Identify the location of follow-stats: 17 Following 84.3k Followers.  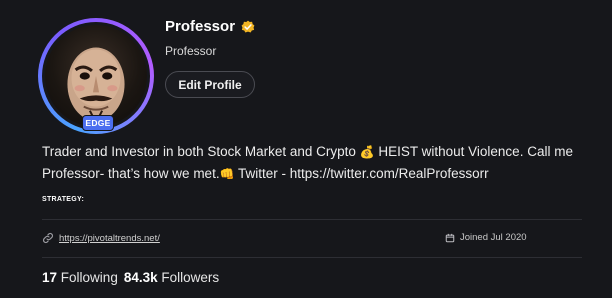
(130, 277).